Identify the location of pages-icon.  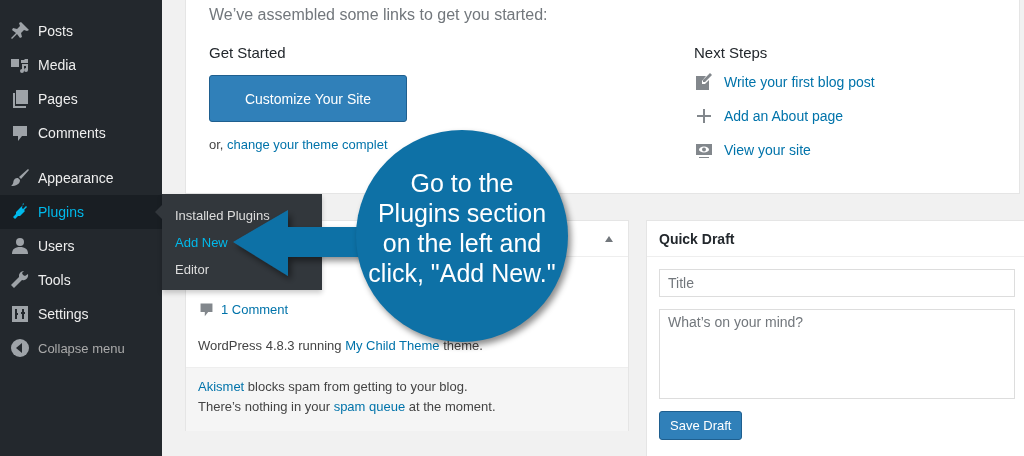
(20, 99).